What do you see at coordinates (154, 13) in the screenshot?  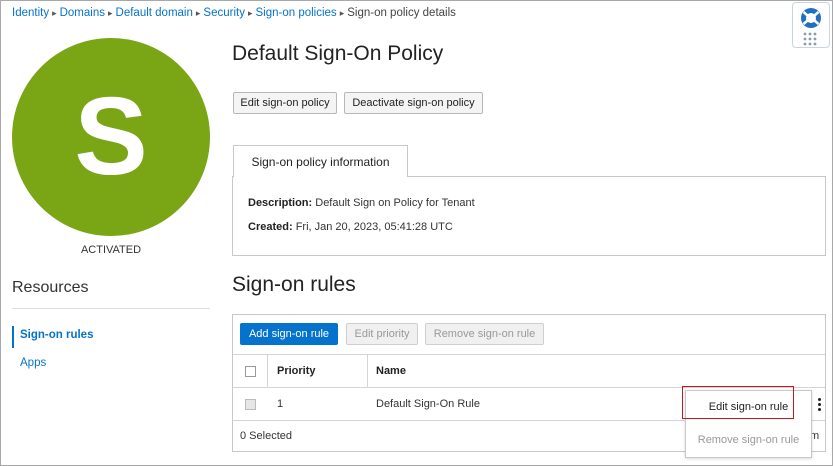 I see `breadcrumb-default-domain: Default domain` at bounding box center [154, 13].